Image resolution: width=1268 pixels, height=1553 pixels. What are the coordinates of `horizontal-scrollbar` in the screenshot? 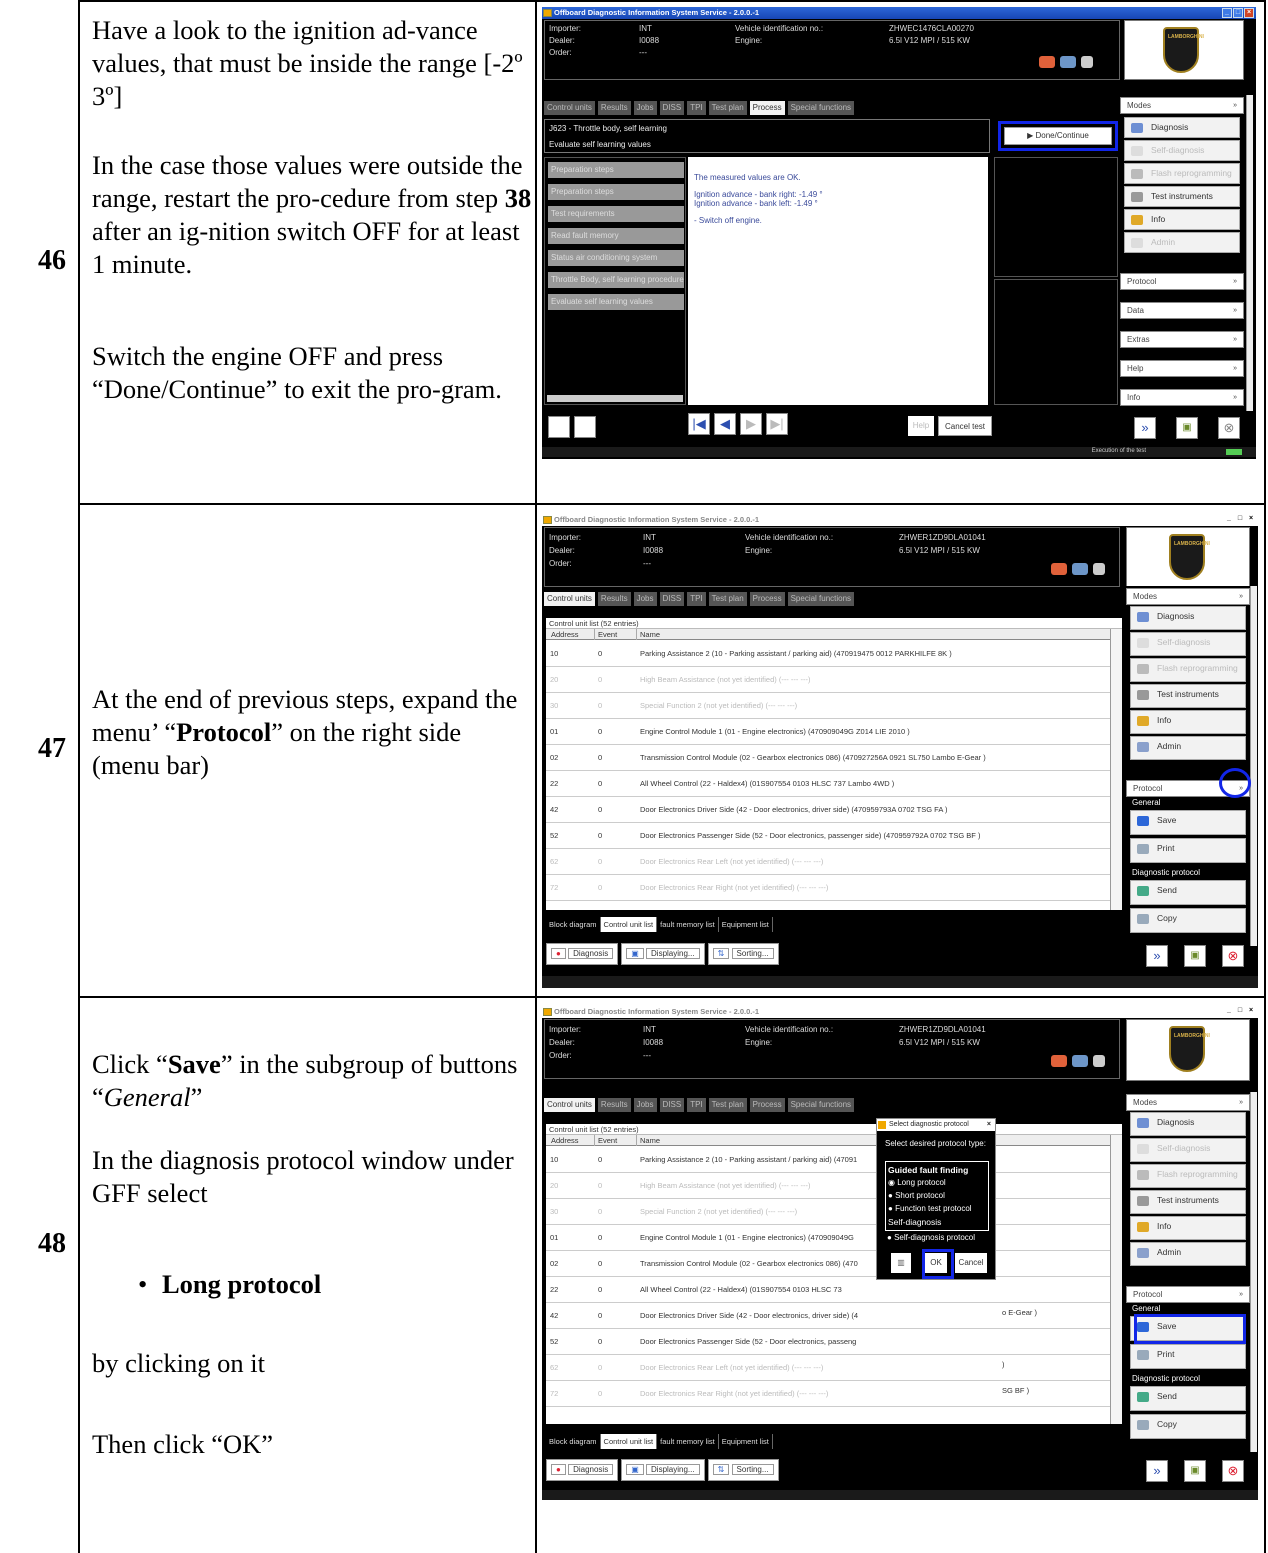 It's located at (615, 398).